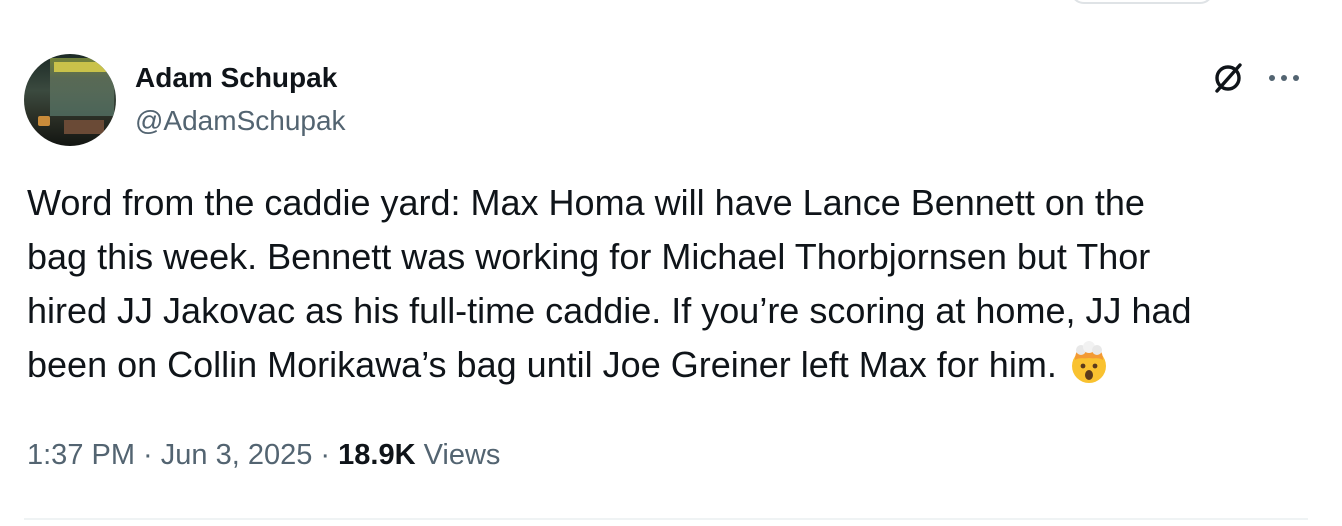 Image resolution: width=1342 pixels, height=526 pixels. Describe the element at coordinates (1089, 362) in the screenshot. I see `exploding-head-emoji` at that location.